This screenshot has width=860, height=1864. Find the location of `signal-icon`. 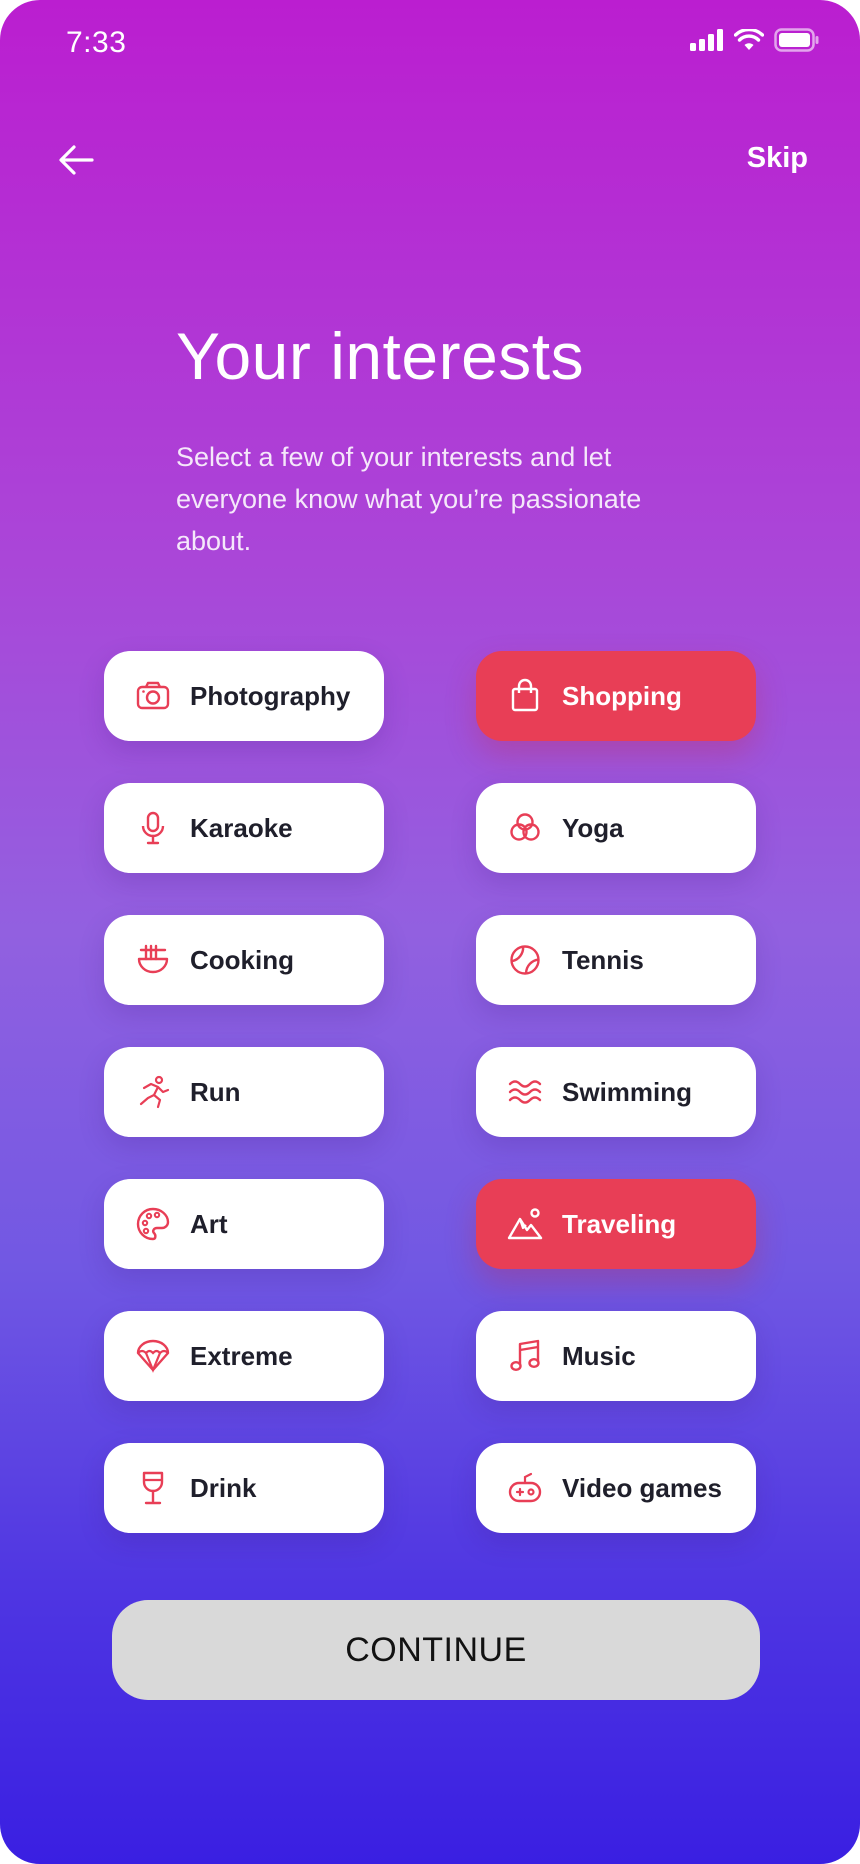

signal-icon is located at coordinates (706, 40).